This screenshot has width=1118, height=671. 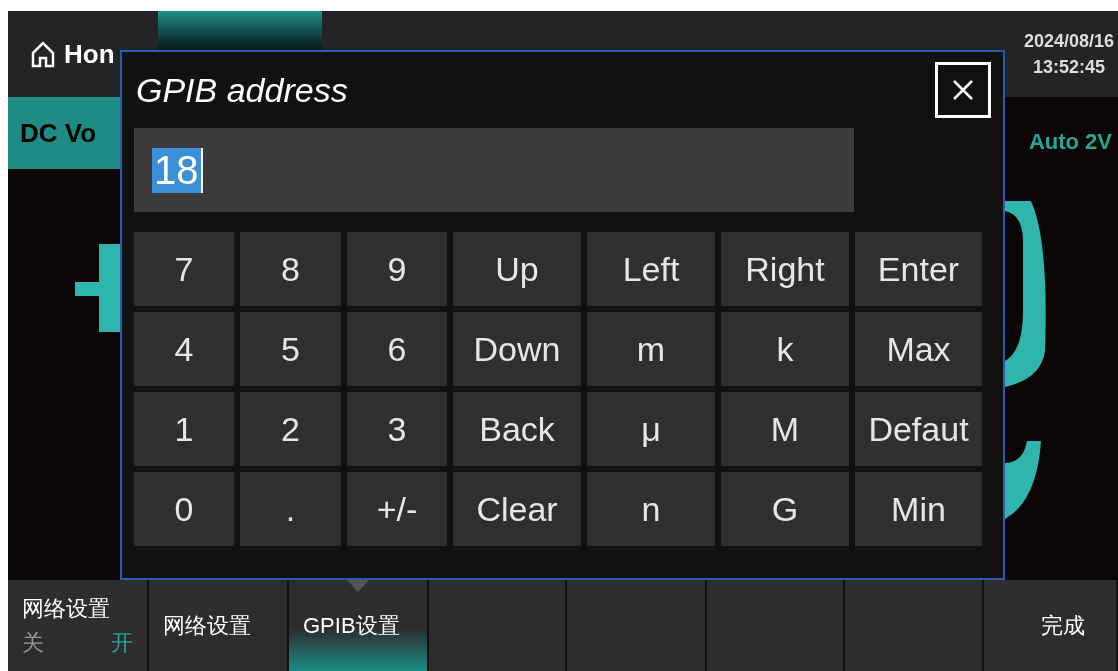 What do you see at coordinates (352, 625) in the screenshot?
I see `softkey-label: GPIB设置` at bounding box center [352, 625].